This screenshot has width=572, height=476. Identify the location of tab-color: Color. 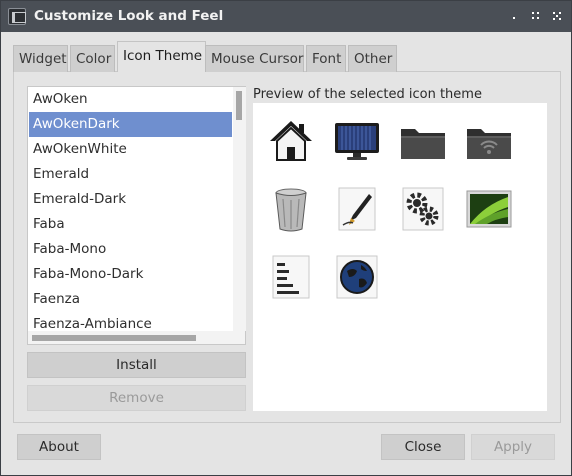
(92, 58).